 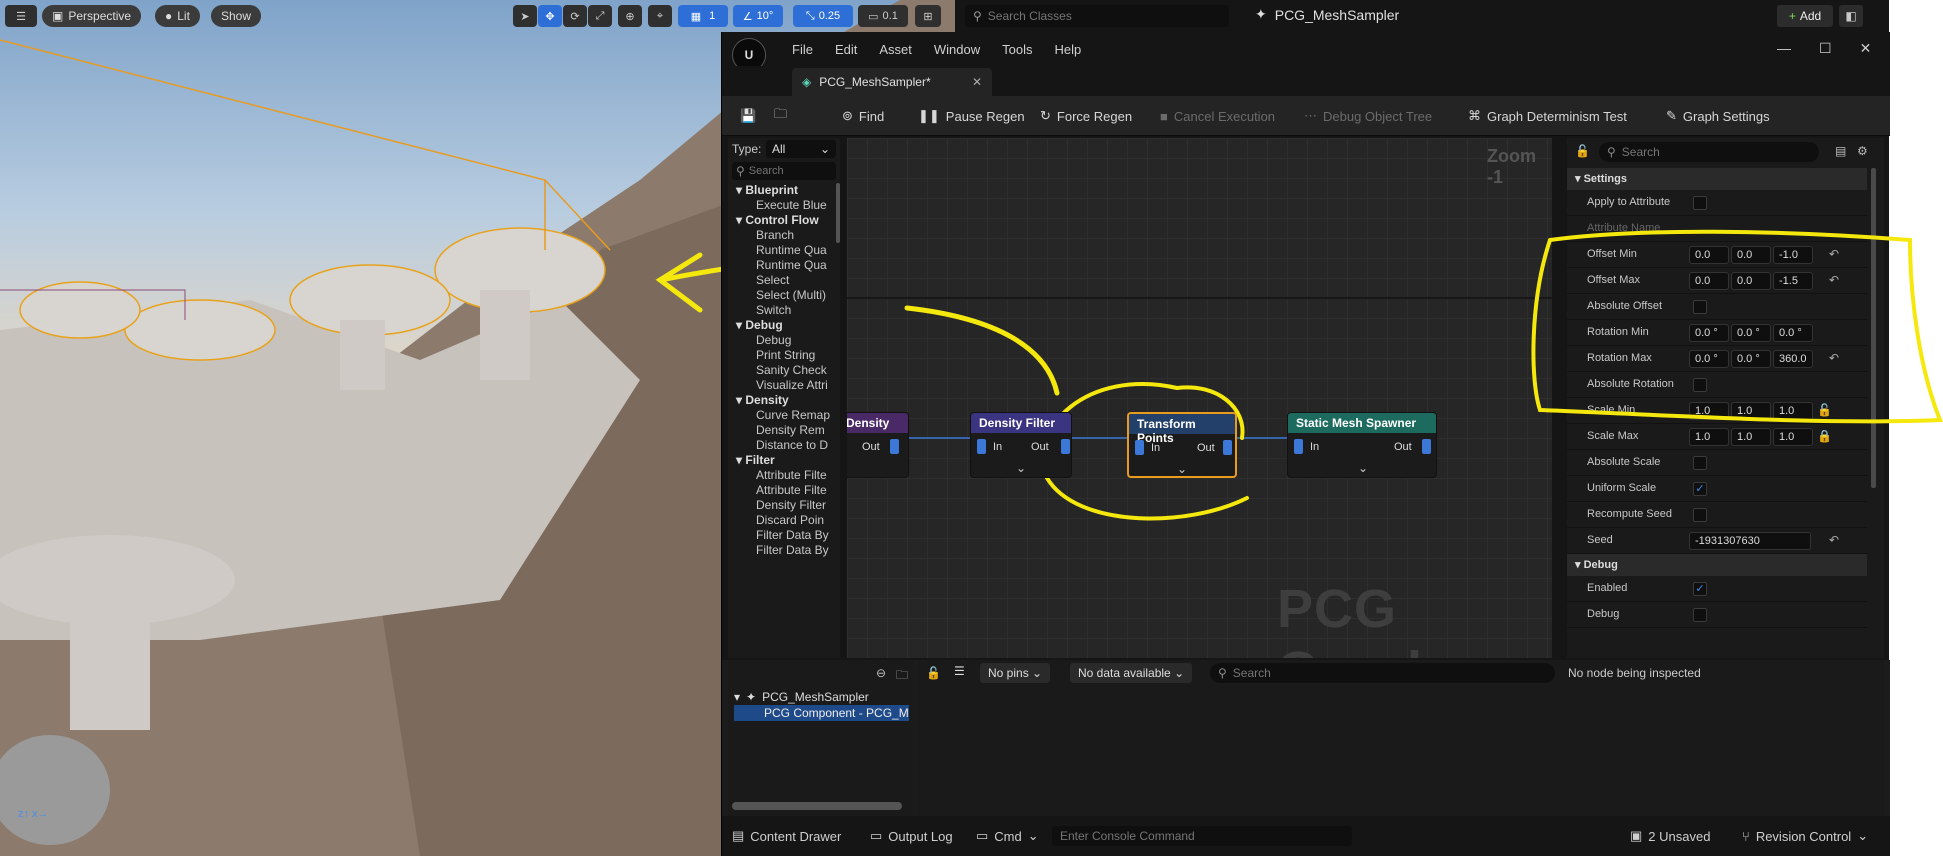 I want to click on palette-item: Print String, so click(x=795, y=355).